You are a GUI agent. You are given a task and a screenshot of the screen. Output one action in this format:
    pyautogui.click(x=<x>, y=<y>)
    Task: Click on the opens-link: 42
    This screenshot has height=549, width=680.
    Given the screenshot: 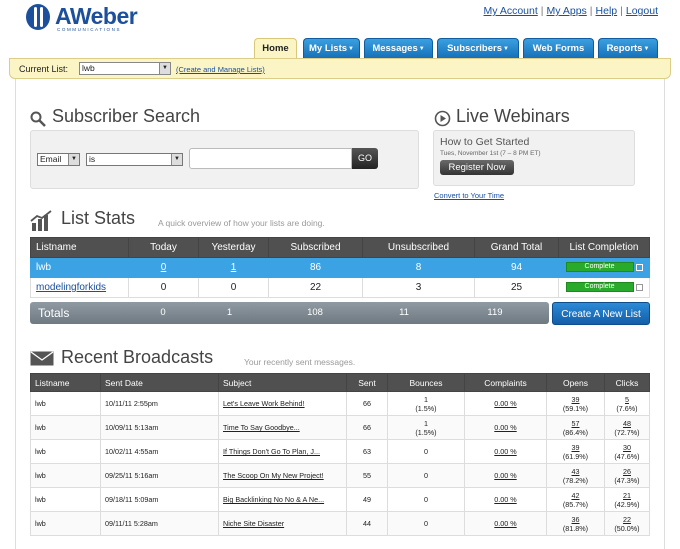 What is the action you would take?
    pyautogui.click(x=576, y=495)
    